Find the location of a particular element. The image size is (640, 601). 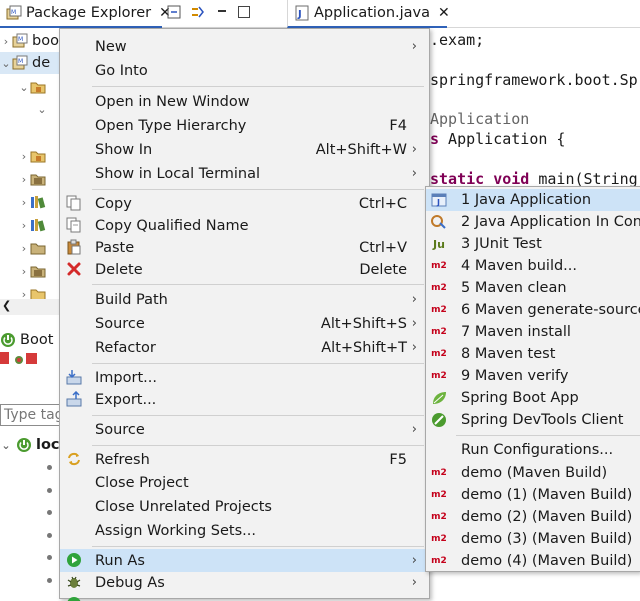

package-explorer-icon: M is located at coordinates (14, 13).